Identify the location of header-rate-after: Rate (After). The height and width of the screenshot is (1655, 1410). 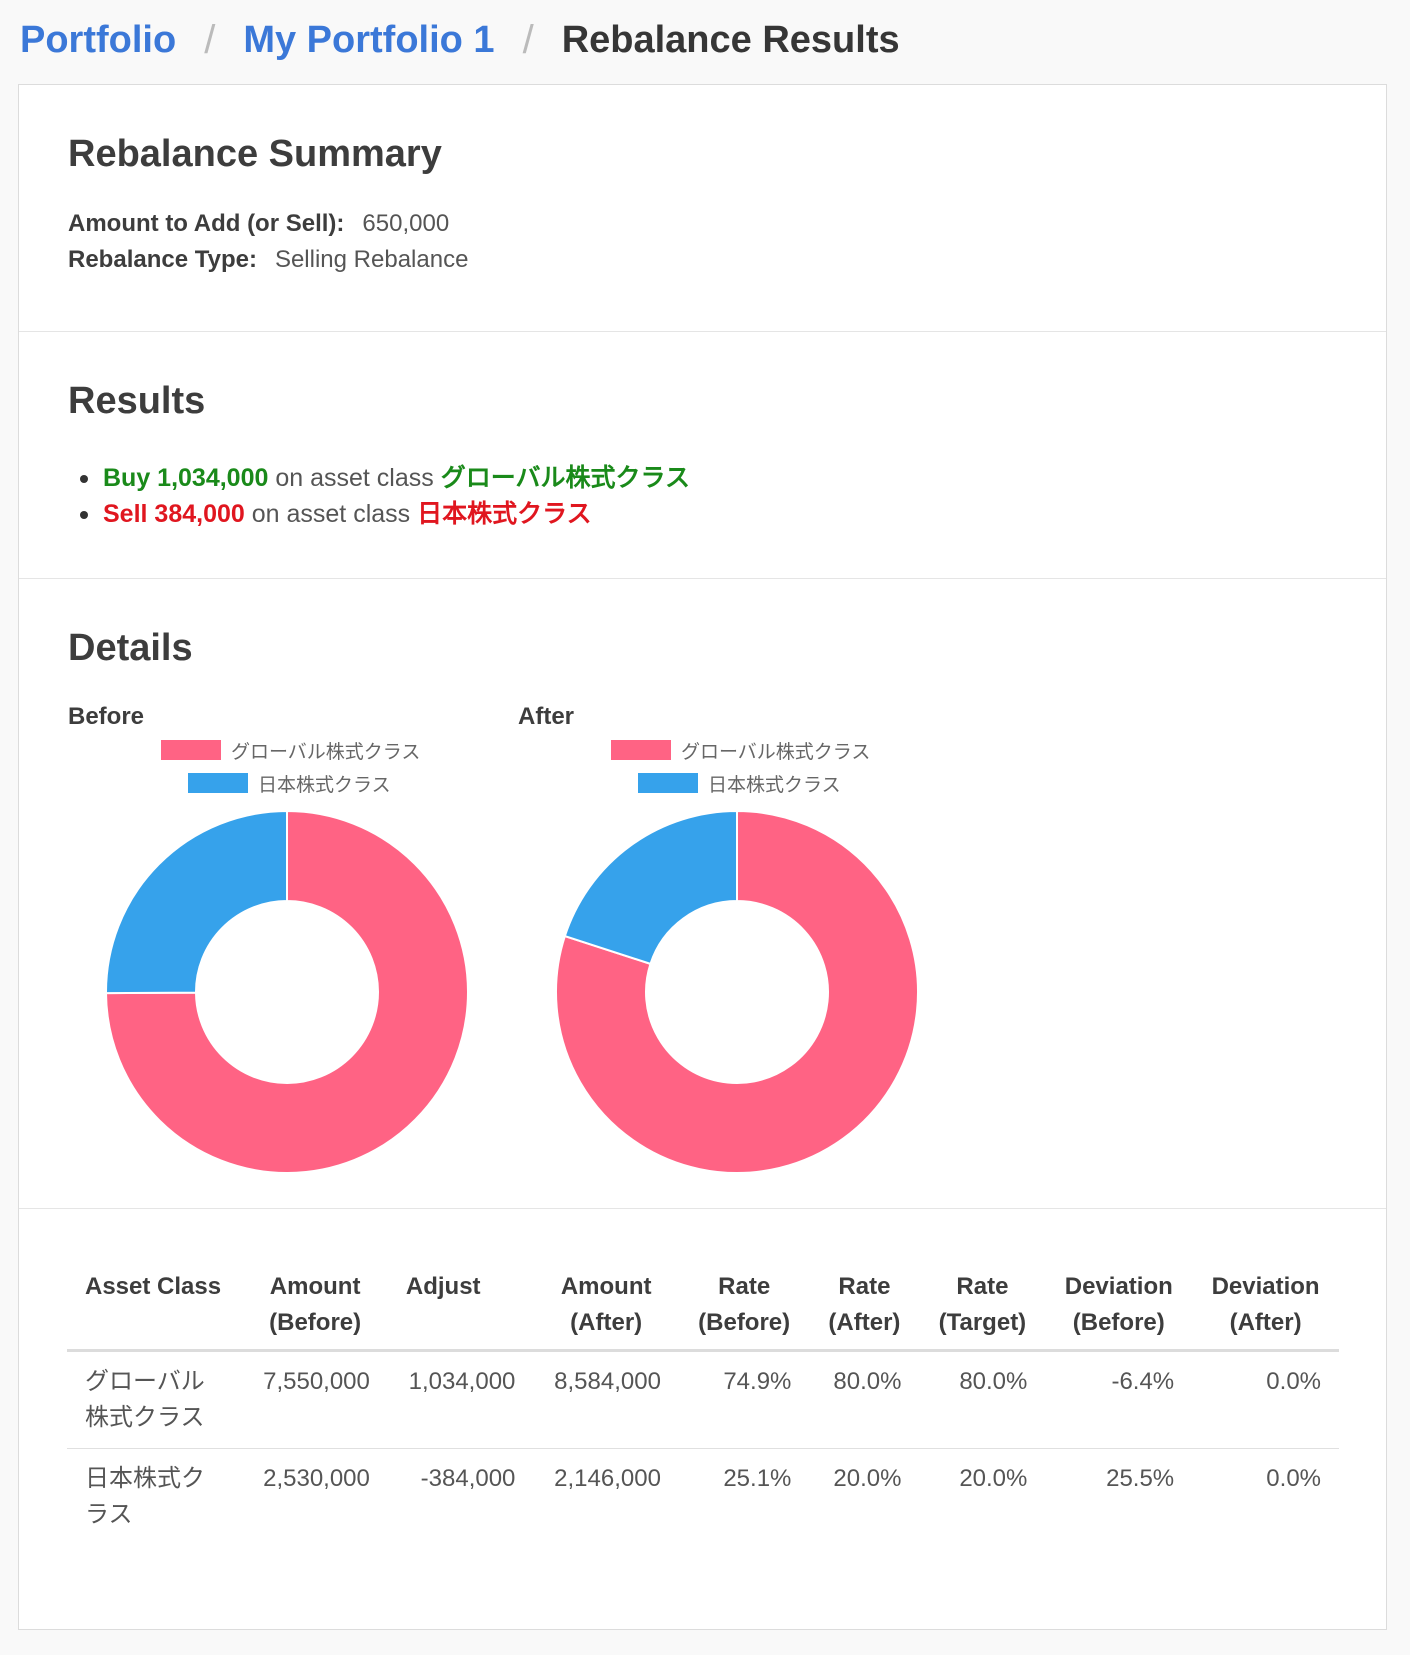
(864, 1306).